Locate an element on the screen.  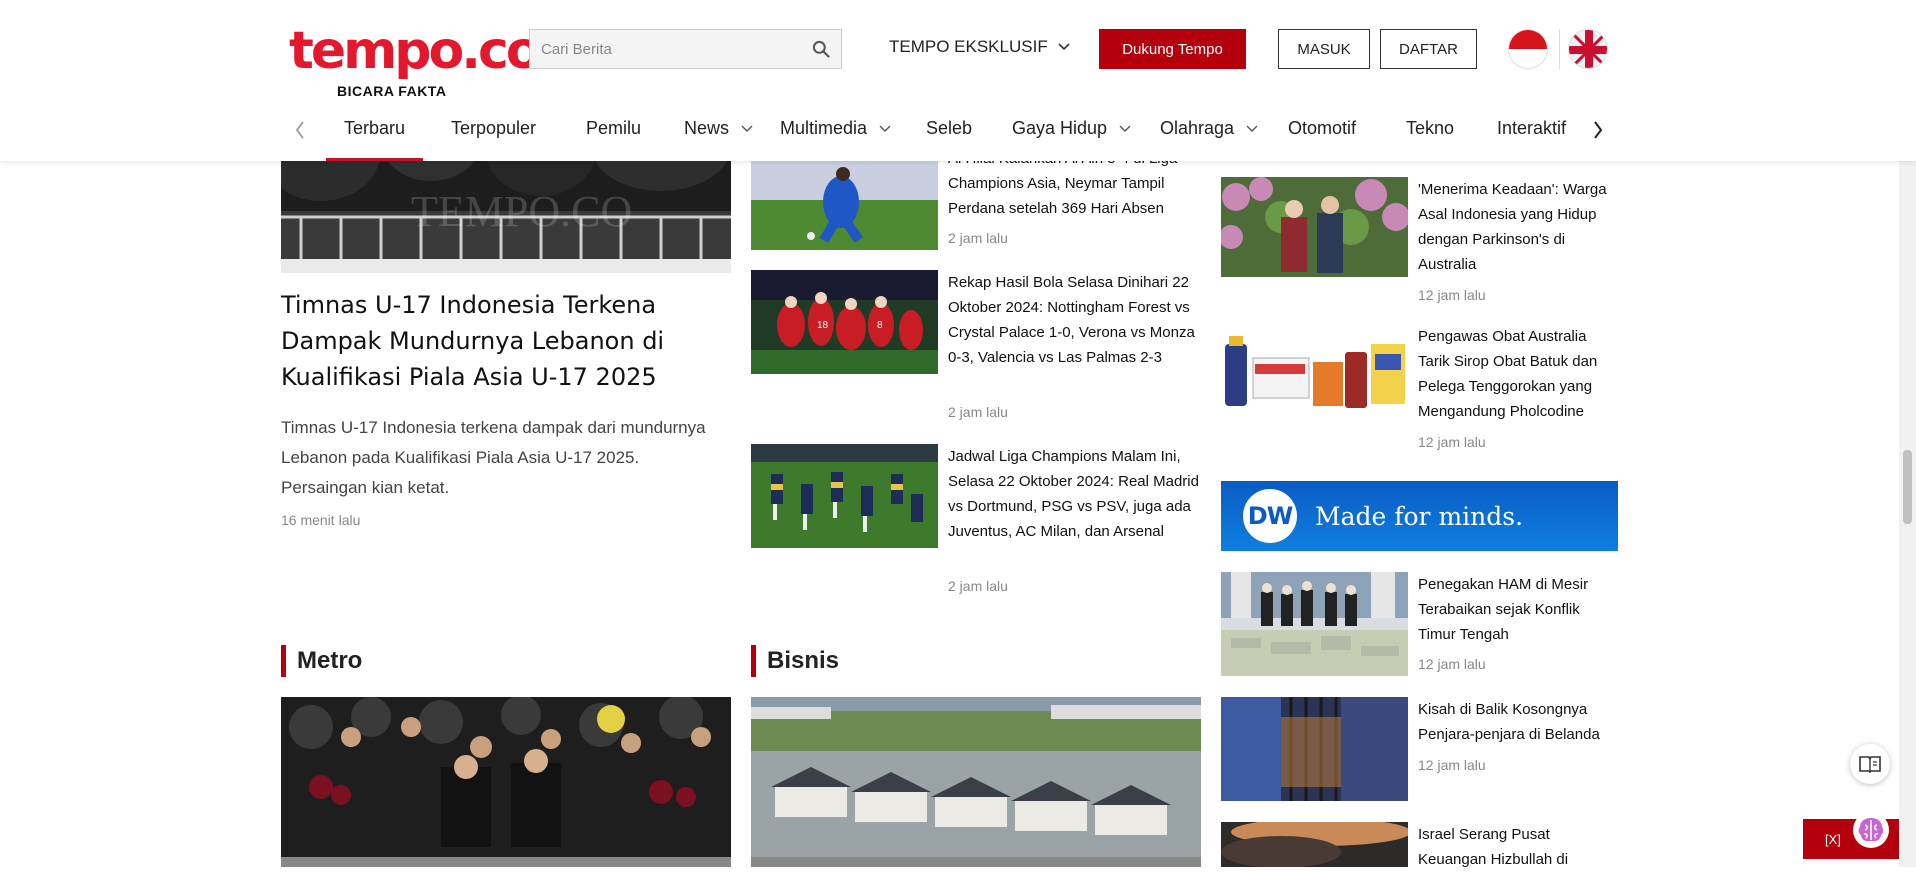
ai-brain-icon is located at coordinates (1871, 830).